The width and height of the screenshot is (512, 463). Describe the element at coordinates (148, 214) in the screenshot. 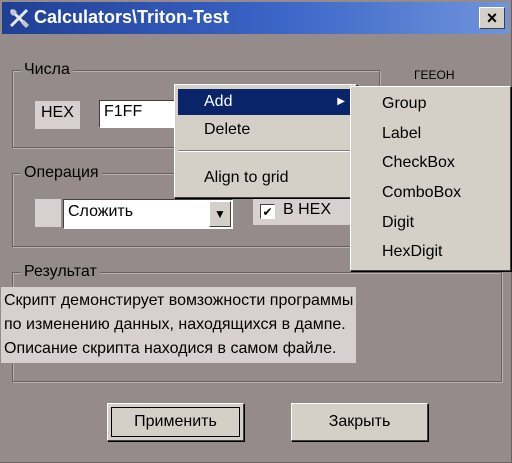

I see `operation-combobox: Сложить ▼` at that location.